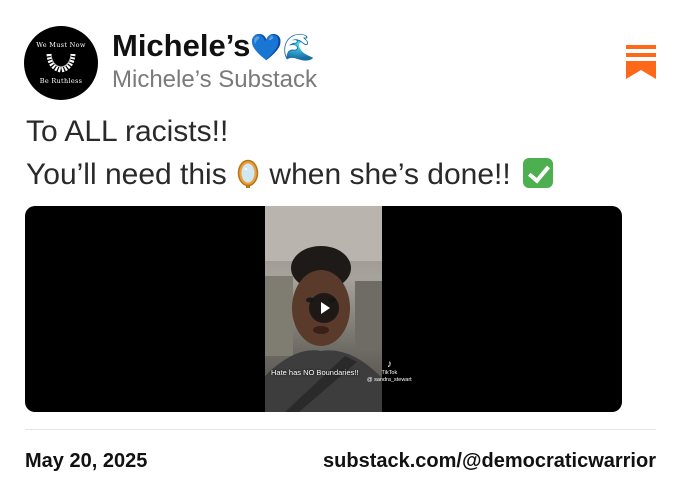  I want to click on publication-name: Michele’s Substack, so click(214, 80).